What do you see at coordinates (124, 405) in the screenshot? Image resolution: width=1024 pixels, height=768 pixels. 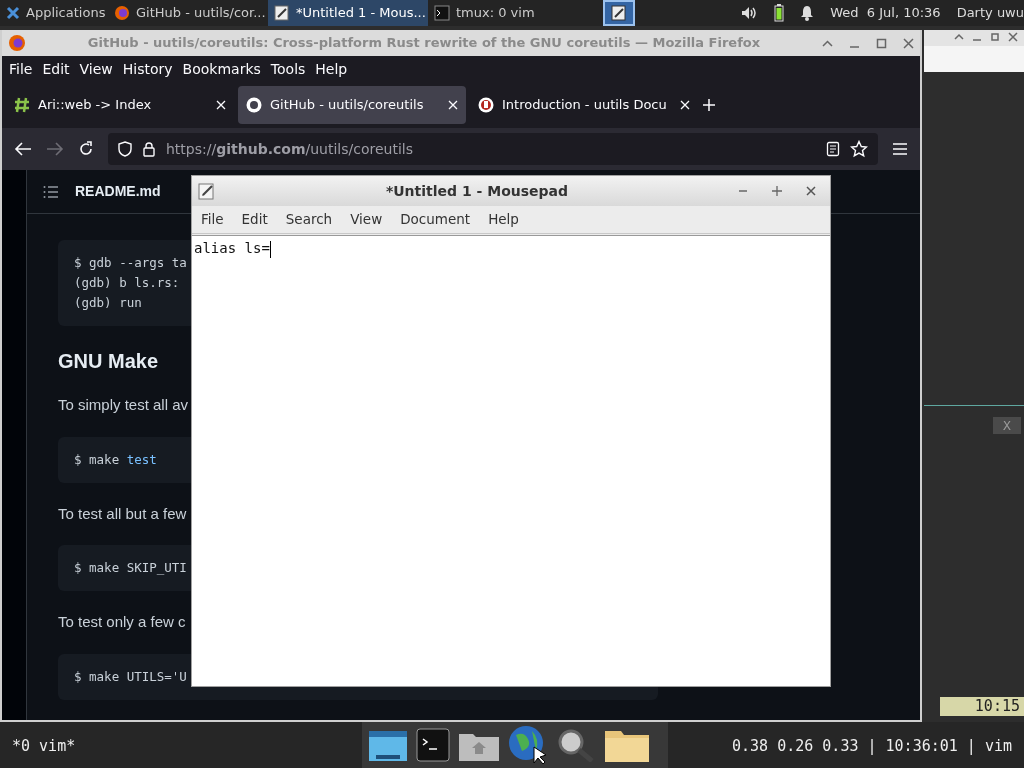 I see `paragraph: To simply test all av` at bounding box center [124, 405].